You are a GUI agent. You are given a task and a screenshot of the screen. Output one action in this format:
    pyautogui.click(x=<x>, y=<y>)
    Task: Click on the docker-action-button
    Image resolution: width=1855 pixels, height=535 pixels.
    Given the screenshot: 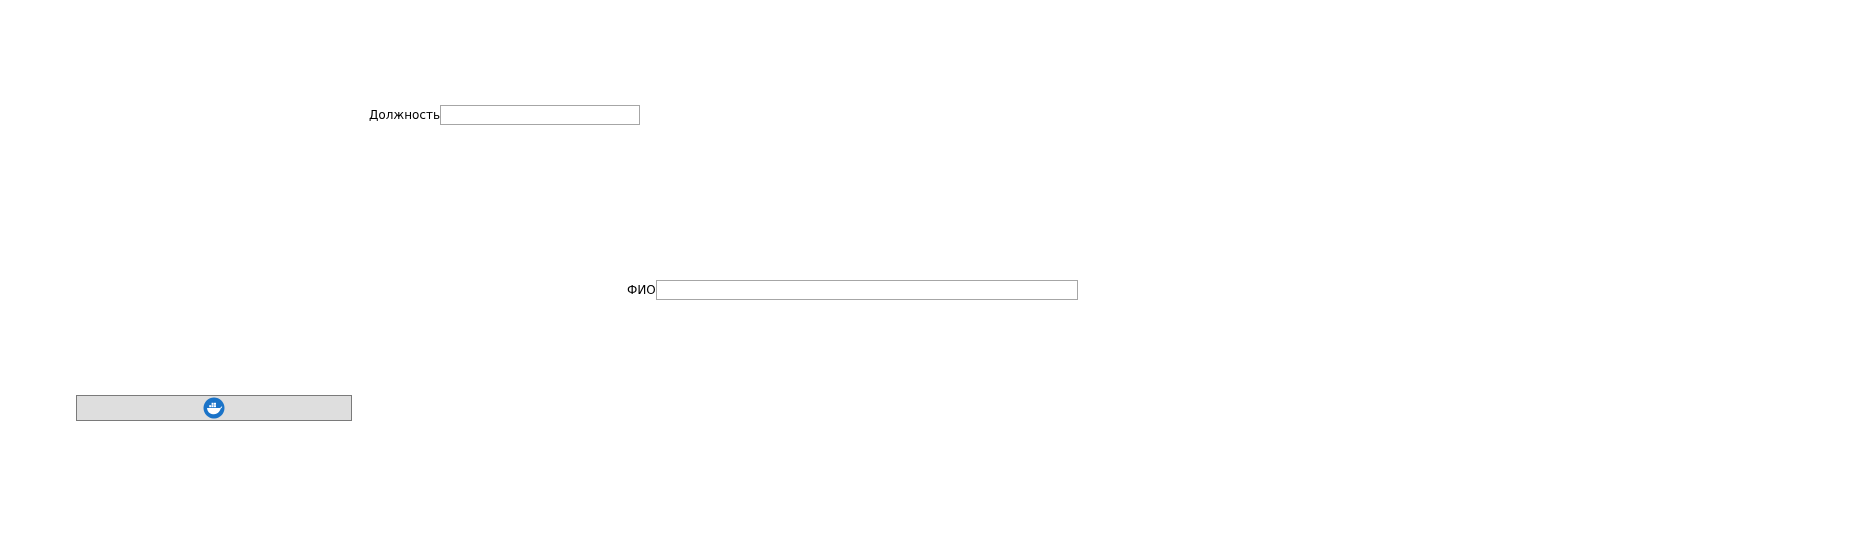 What is the action you would take?
    pyautogui.click(x=214, y=408)
    